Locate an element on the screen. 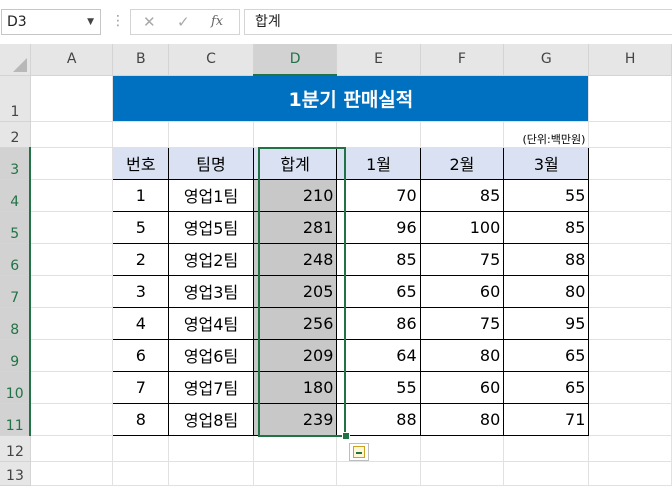 The image size is (672, 486). cell-a2 is located at coordinates (72, 134).